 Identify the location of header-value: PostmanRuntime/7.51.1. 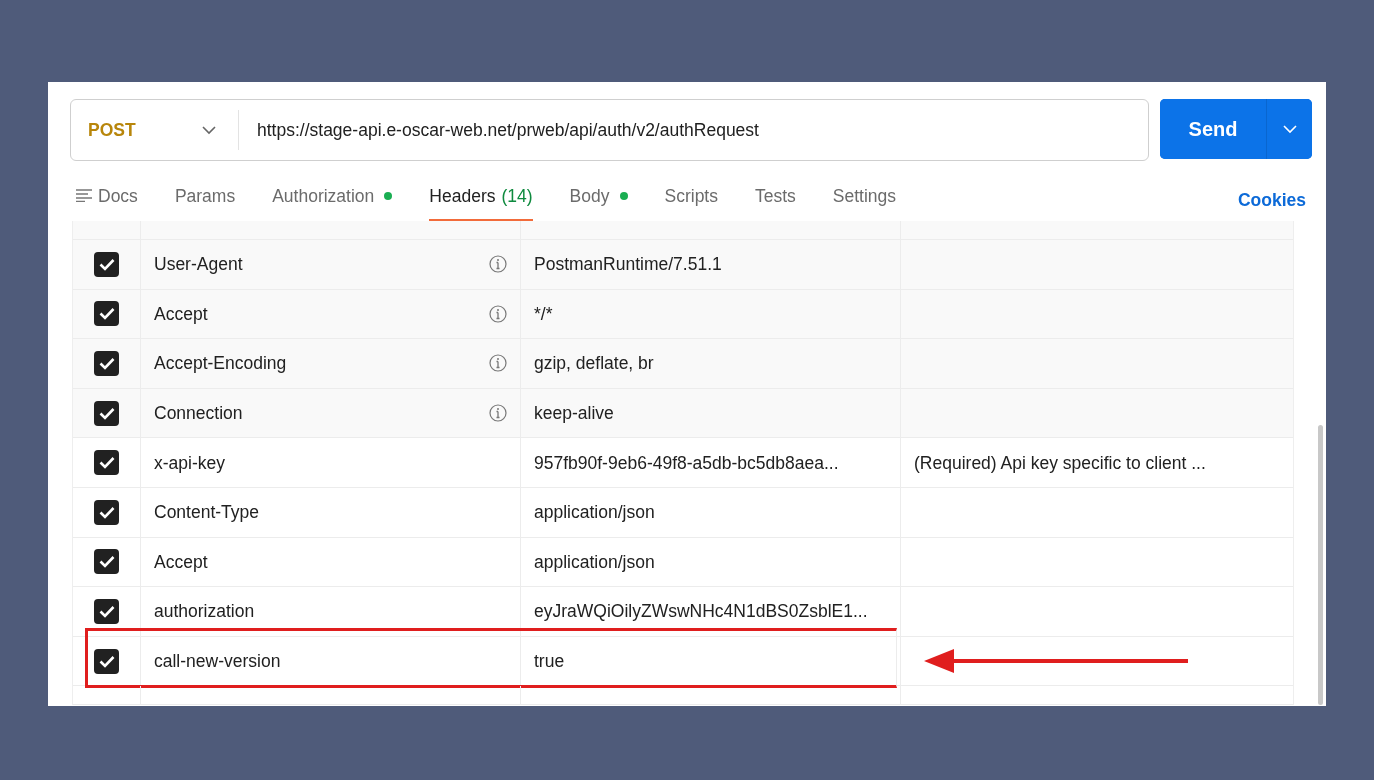
(628, 265).